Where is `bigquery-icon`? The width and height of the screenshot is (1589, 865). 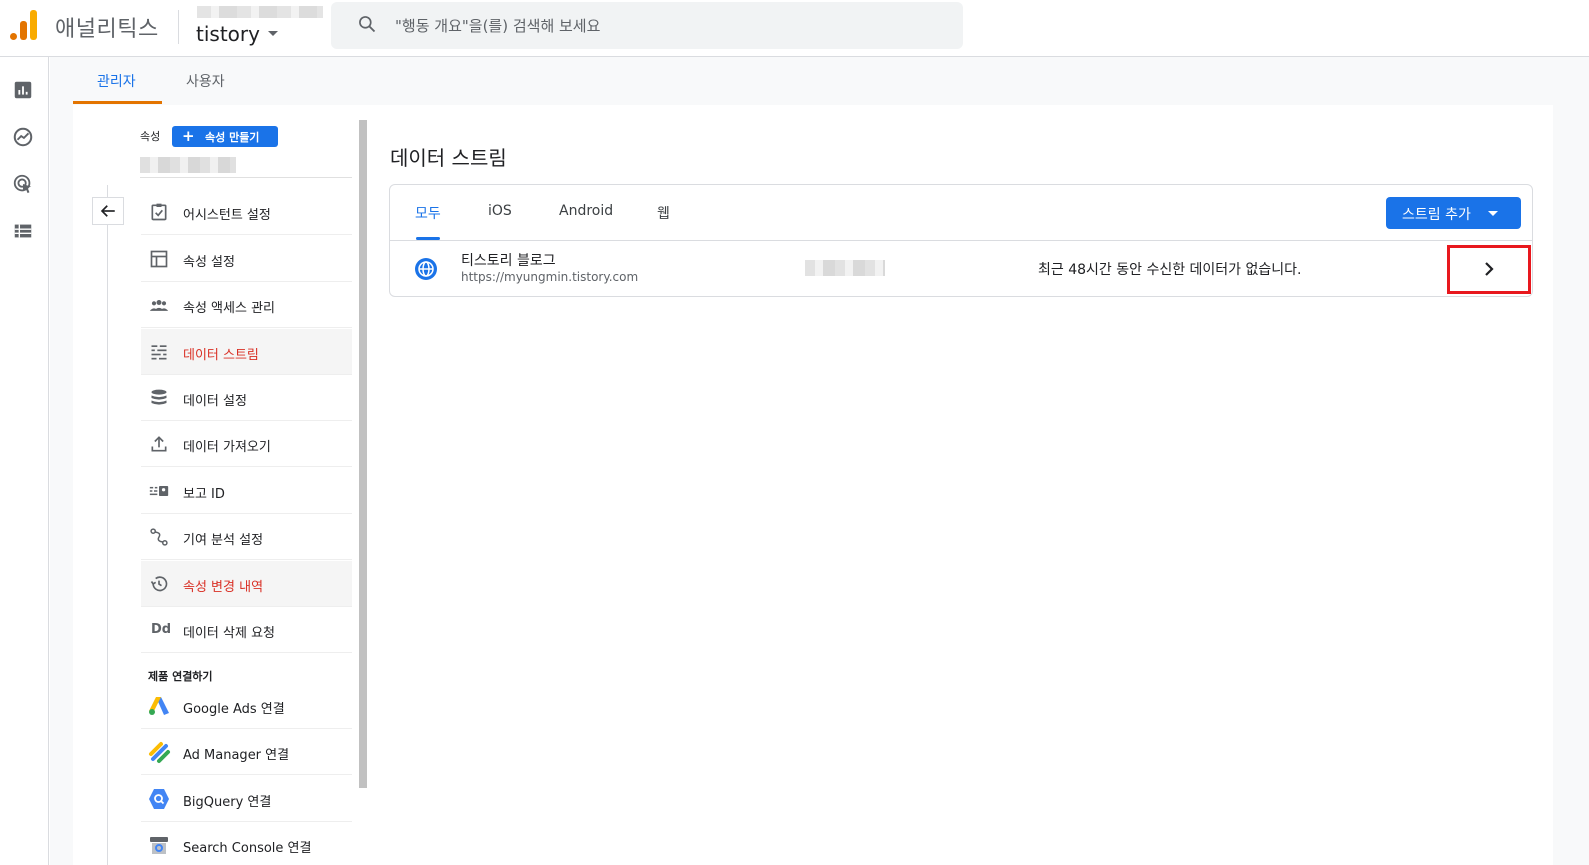
bigquery-icon is located at coordinates (159, 799).